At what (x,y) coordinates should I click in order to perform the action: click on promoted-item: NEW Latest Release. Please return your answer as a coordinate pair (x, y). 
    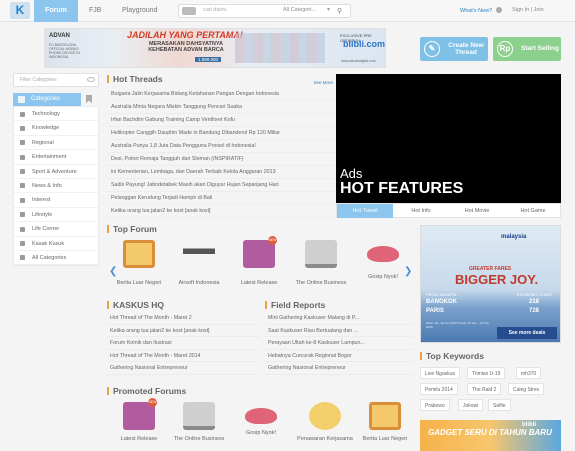
    Looking at the image, I should click on (139, 420).